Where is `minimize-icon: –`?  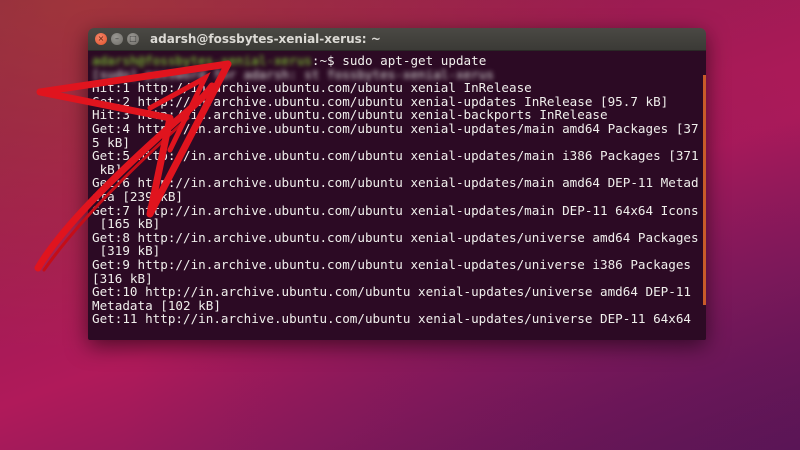
minimize-icon: – is located at coordinates (117, 39).